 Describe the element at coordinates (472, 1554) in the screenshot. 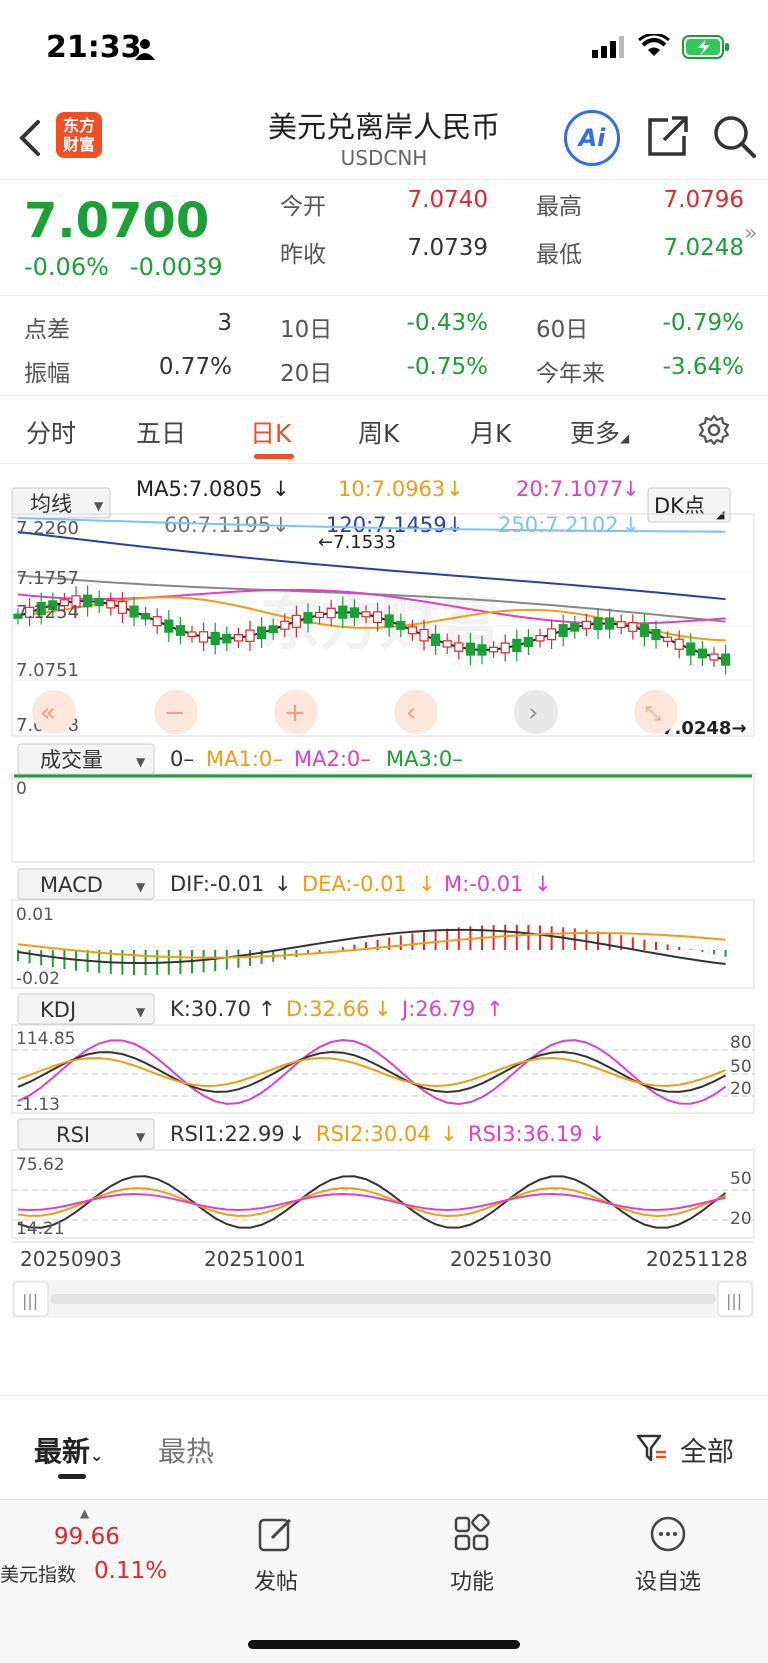

I see `function-button: 功能` at that location.